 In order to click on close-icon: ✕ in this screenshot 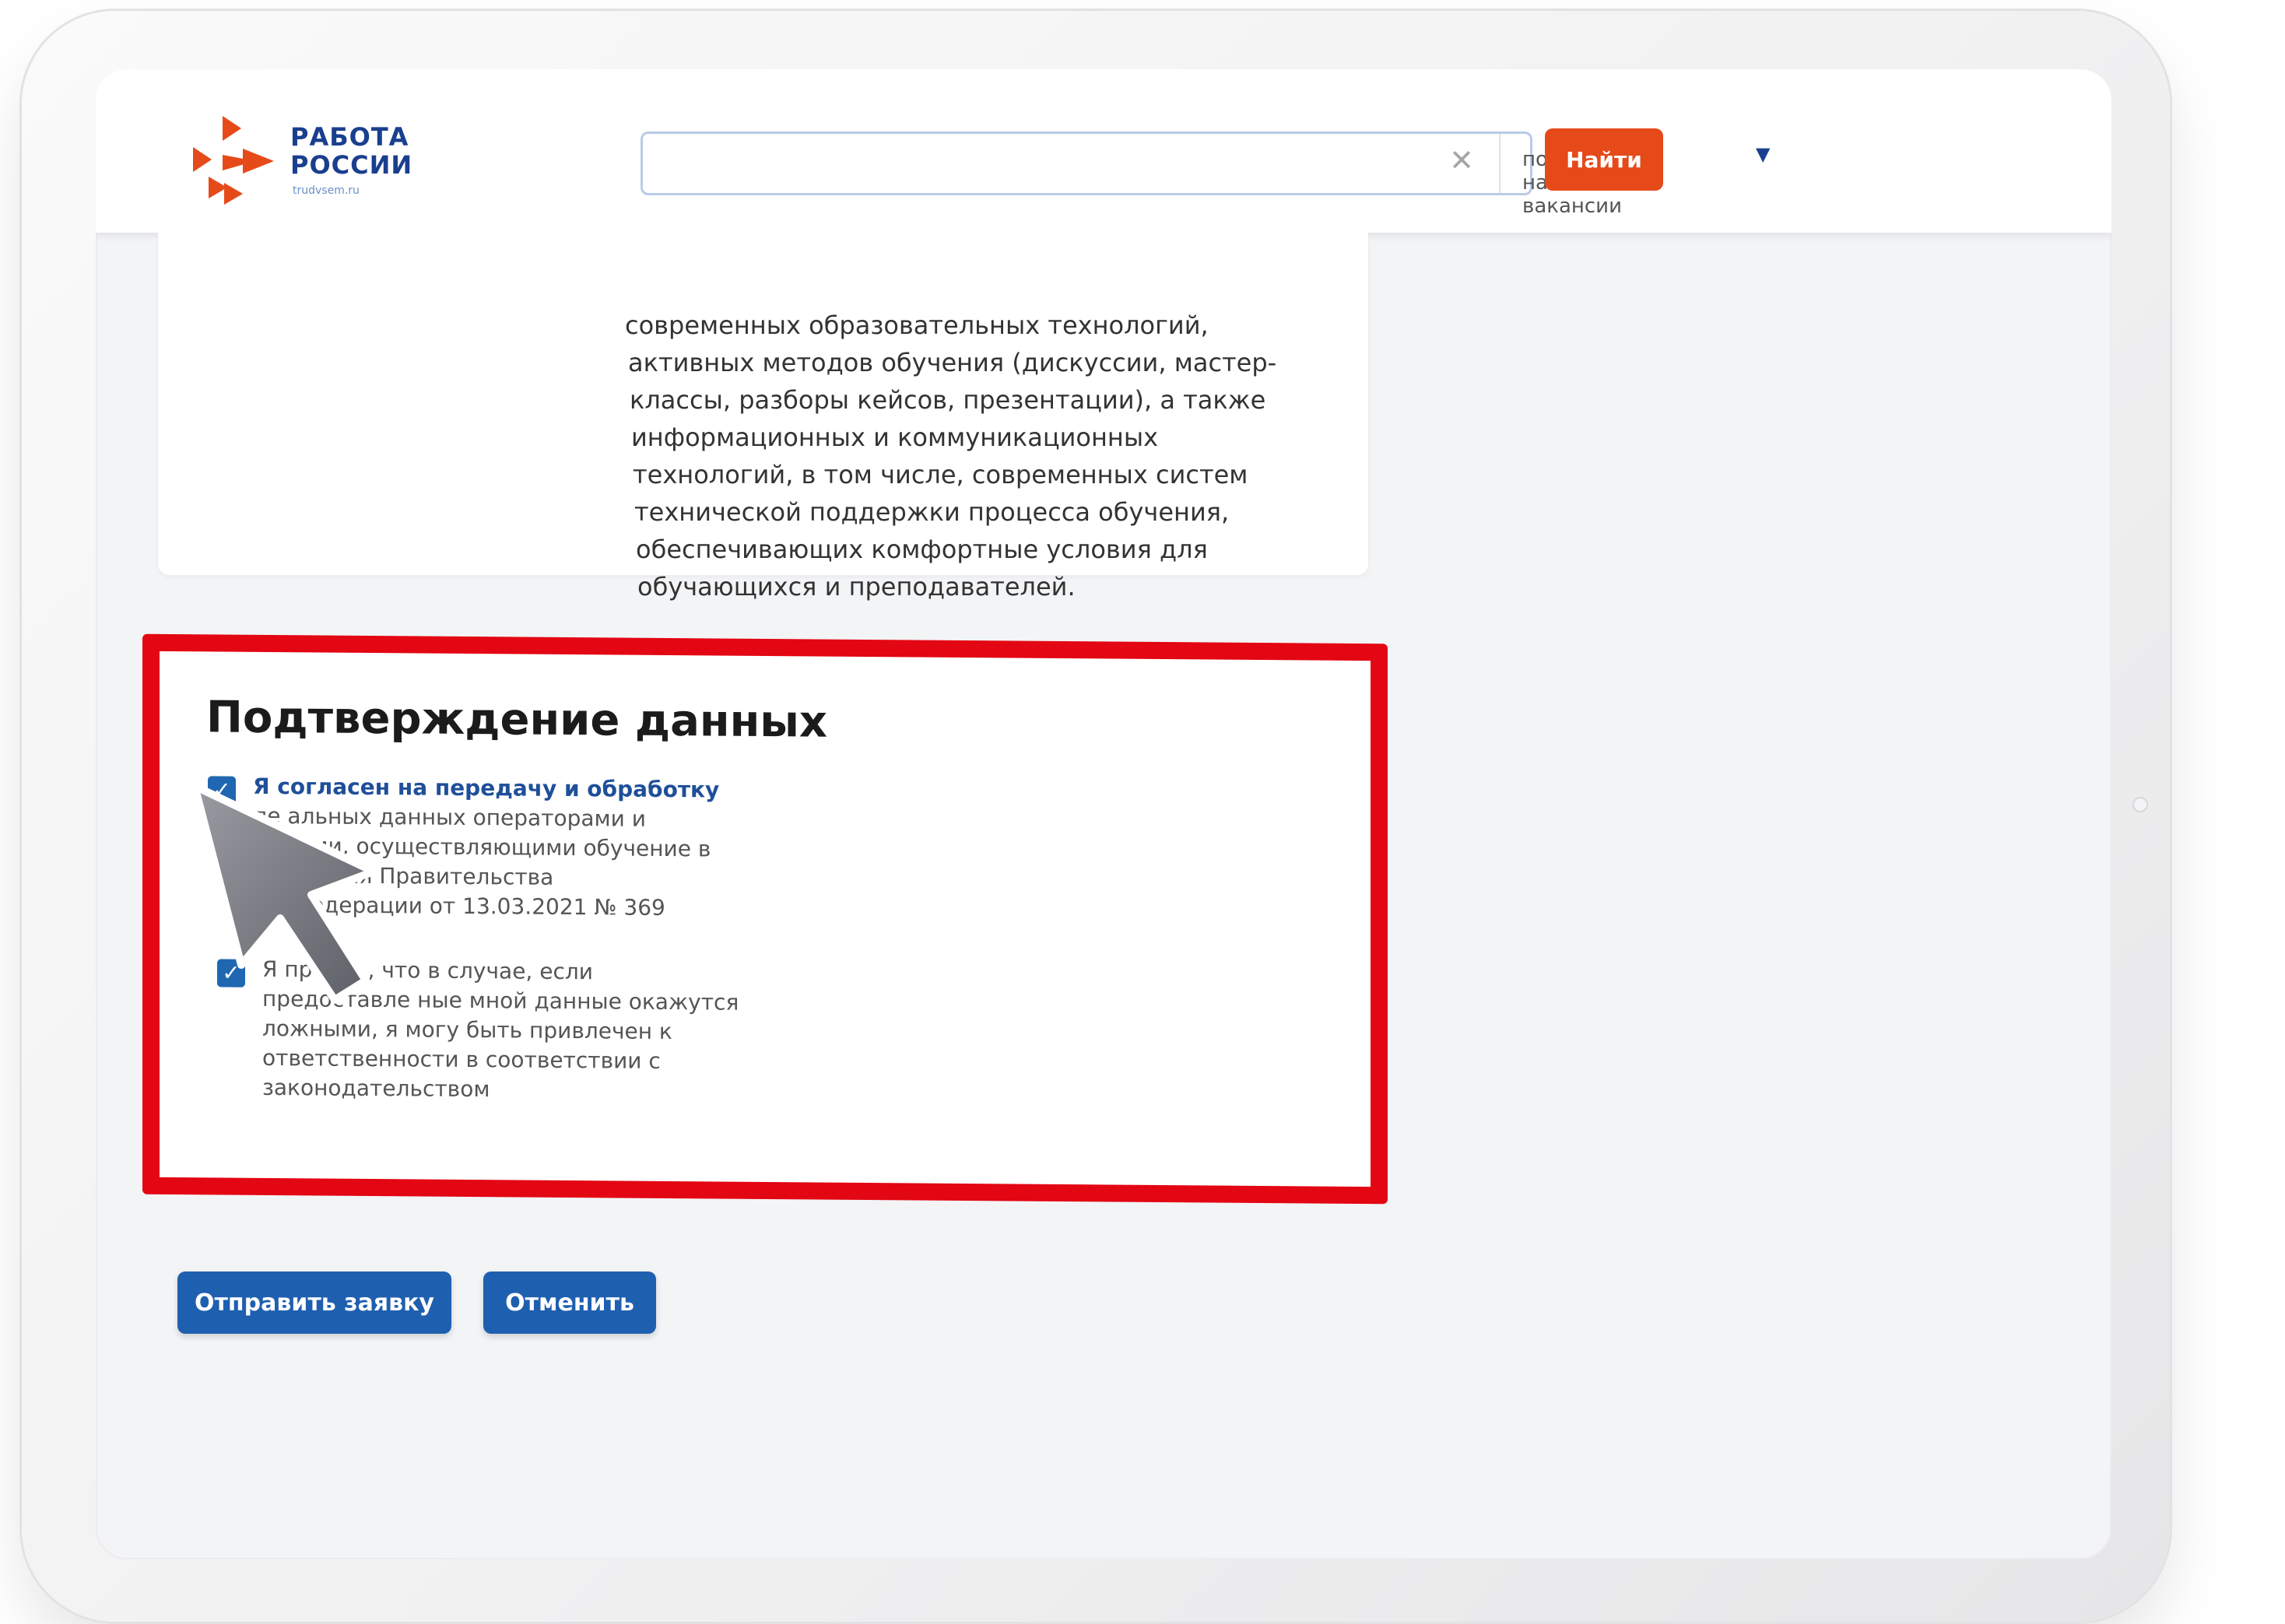, I will do `click(1461, 160)`.